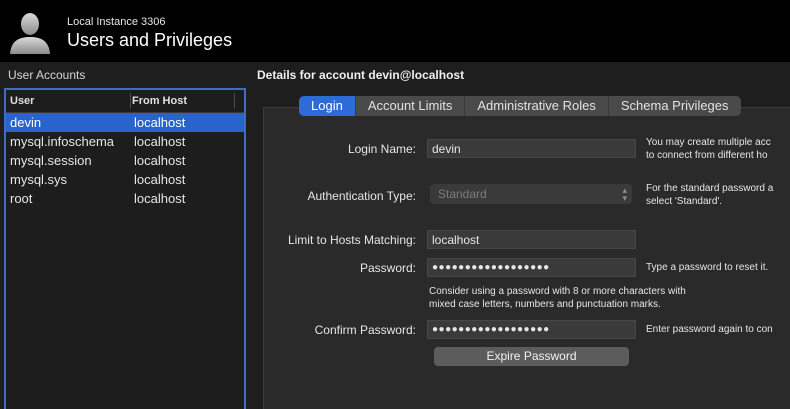 This screenshot has width=790, height=409. What do you see at coordinates (125, 101) in the screenshot?
I see `list-header: User From Host` at bounding box center [125, 101].